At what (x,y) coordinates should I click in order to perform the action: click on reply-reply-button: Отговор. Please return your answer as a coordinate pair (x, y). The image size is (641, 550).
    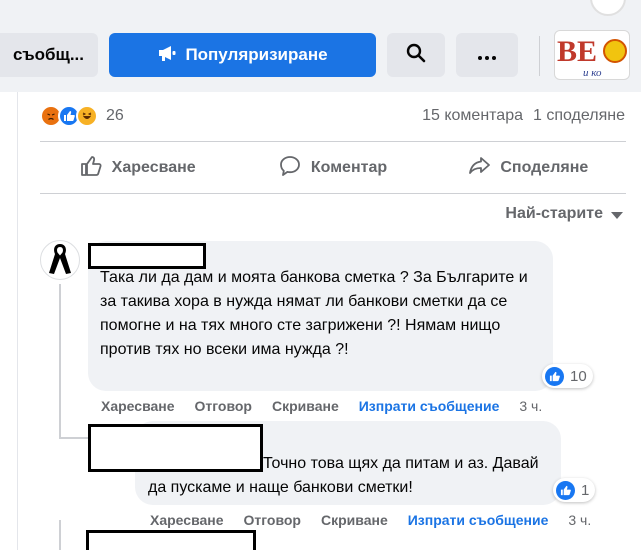
    Looking at the image, I should click on (272, 520).